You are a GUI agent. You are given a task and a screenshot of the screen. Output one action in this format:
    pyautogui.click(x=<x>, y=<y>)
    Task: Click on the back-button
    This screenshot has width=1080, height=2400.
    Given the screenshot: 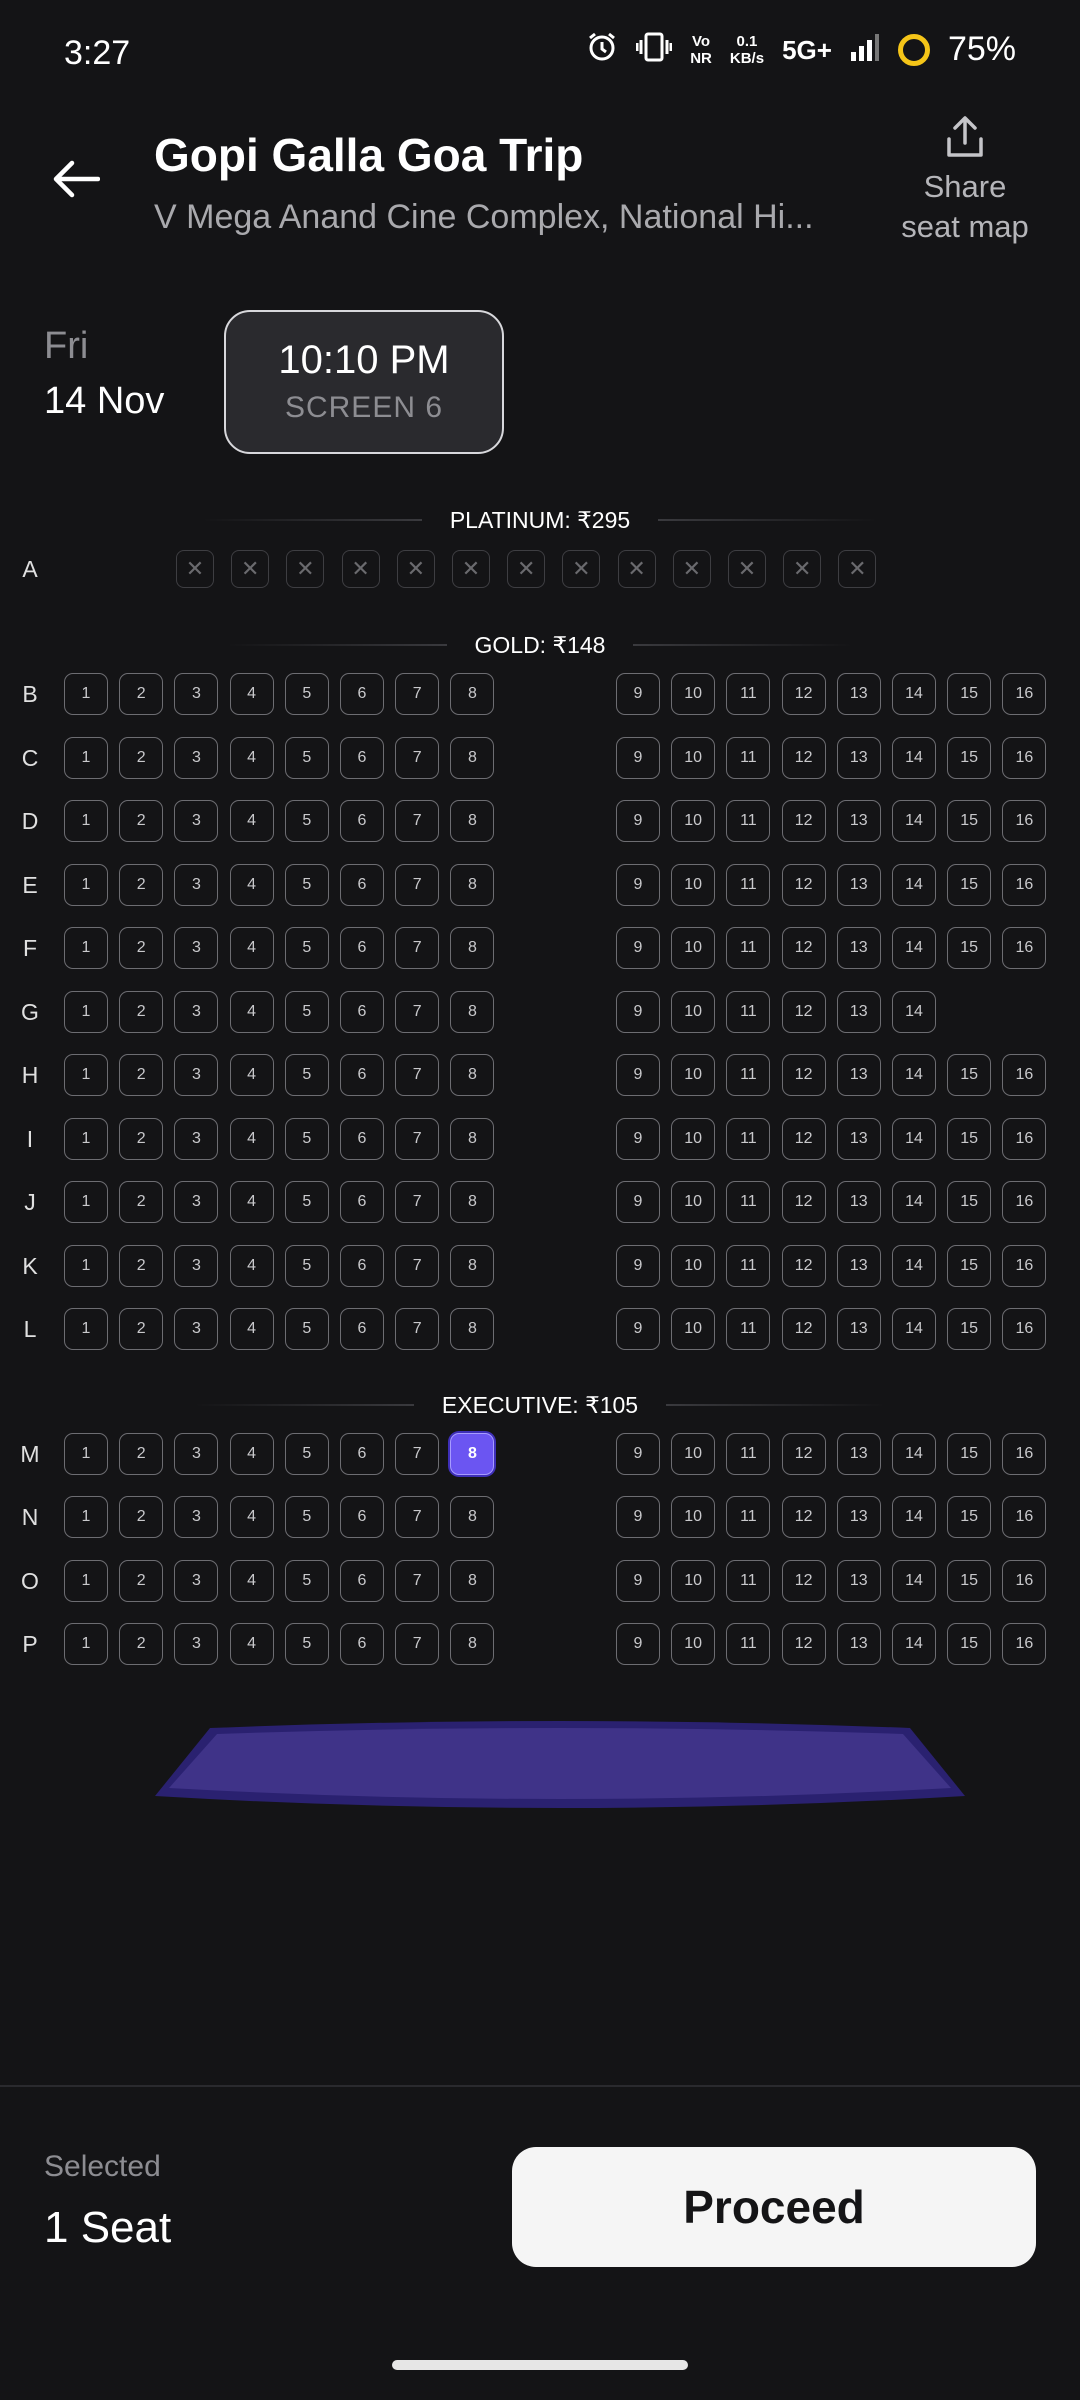 What is the action you would take?
    pyautogui.click(x=76, y=181)
    